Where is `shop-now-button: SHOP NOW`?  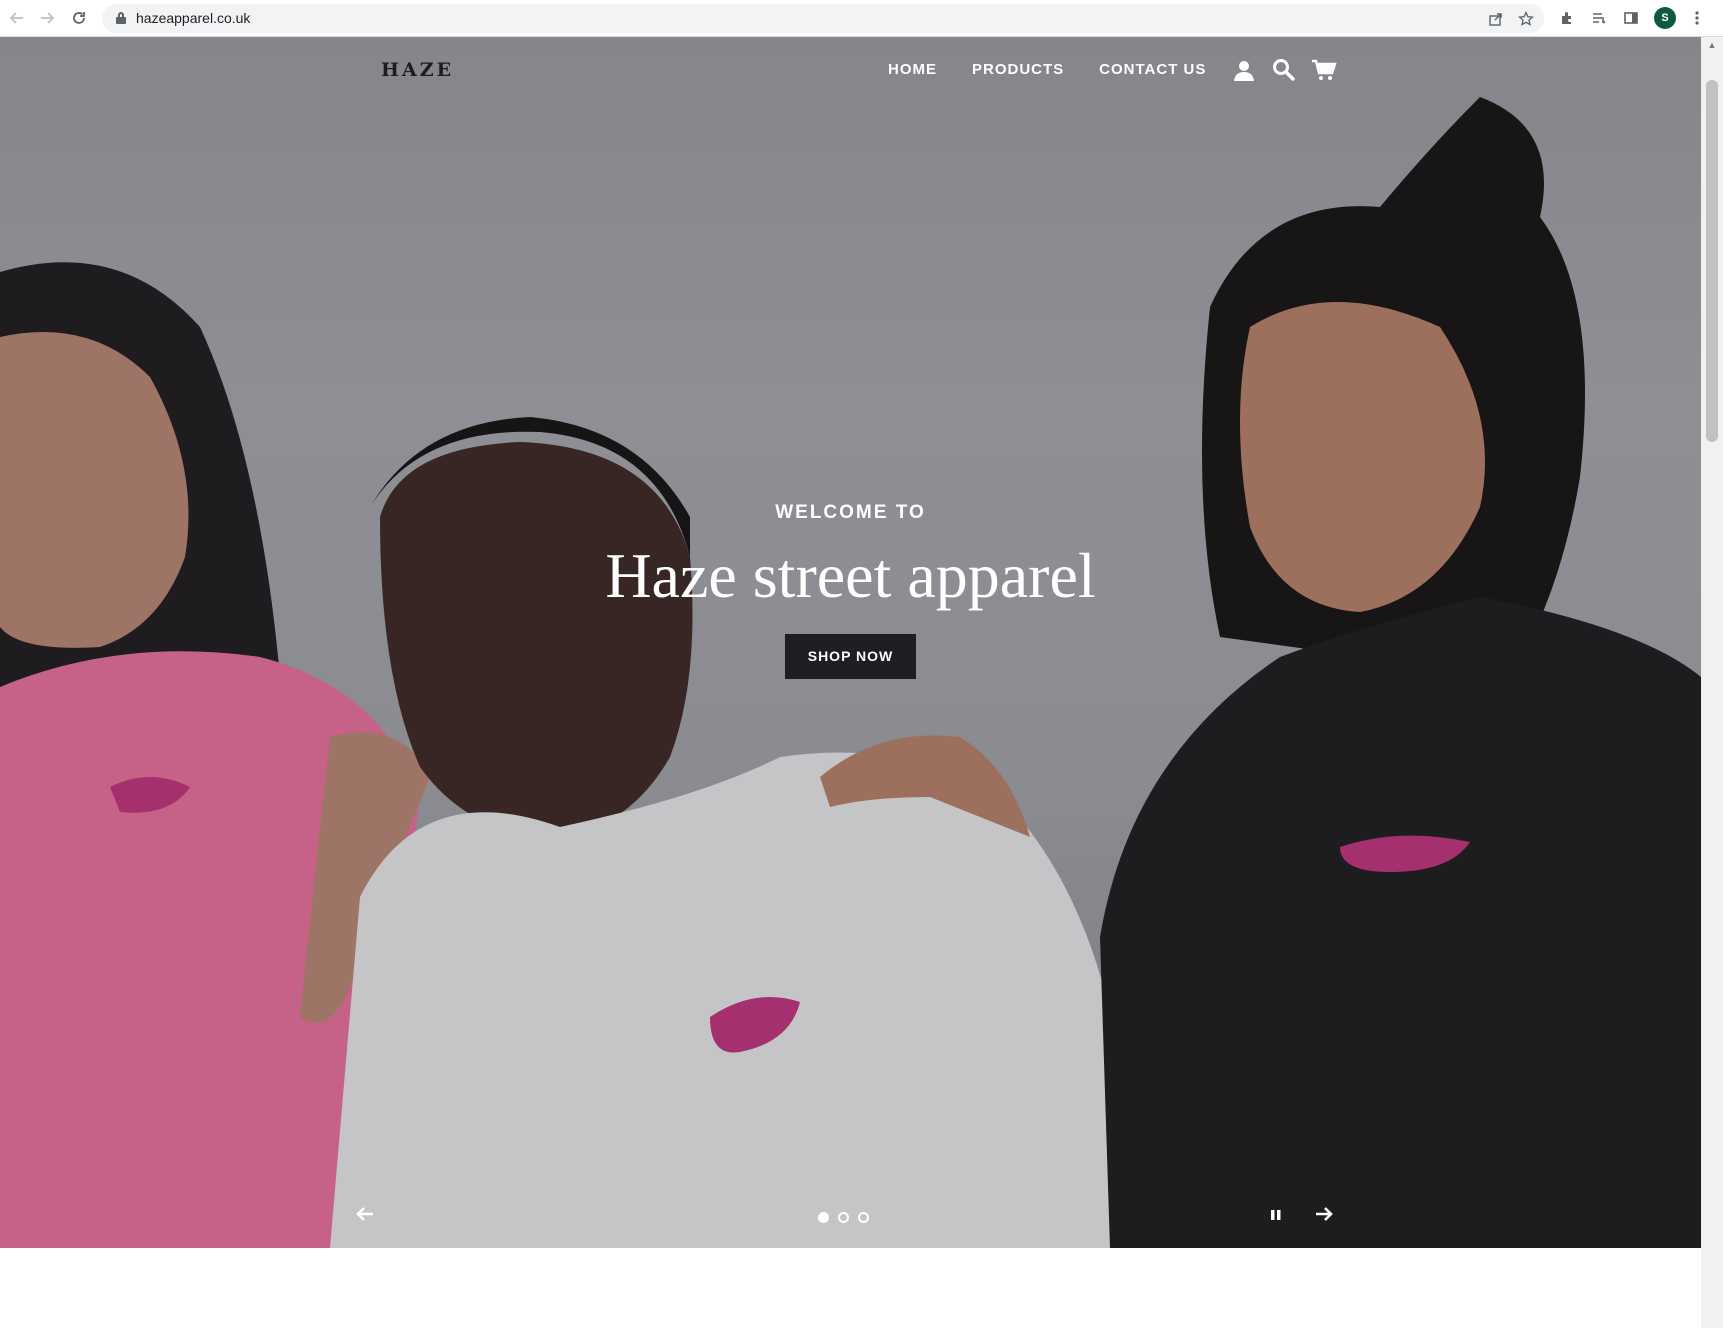 shop-now-button: SHOP NOW is located at coordinates (850, 656).